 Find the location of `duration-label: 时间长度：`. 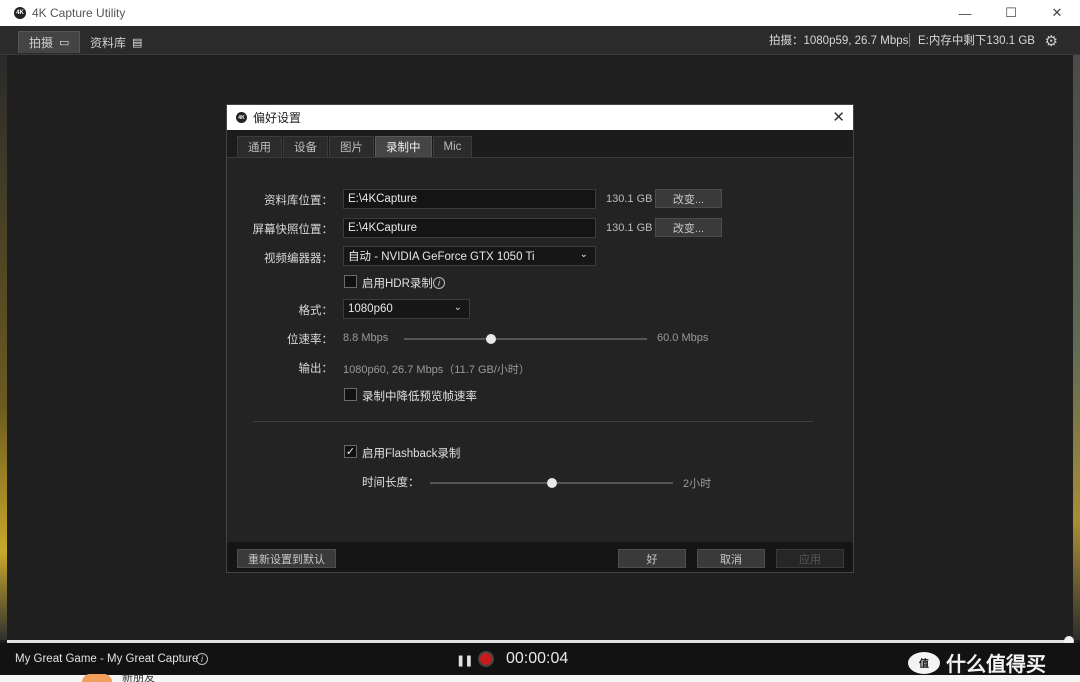

duration-label: 时间长度： is located at coordinates (391, 483).